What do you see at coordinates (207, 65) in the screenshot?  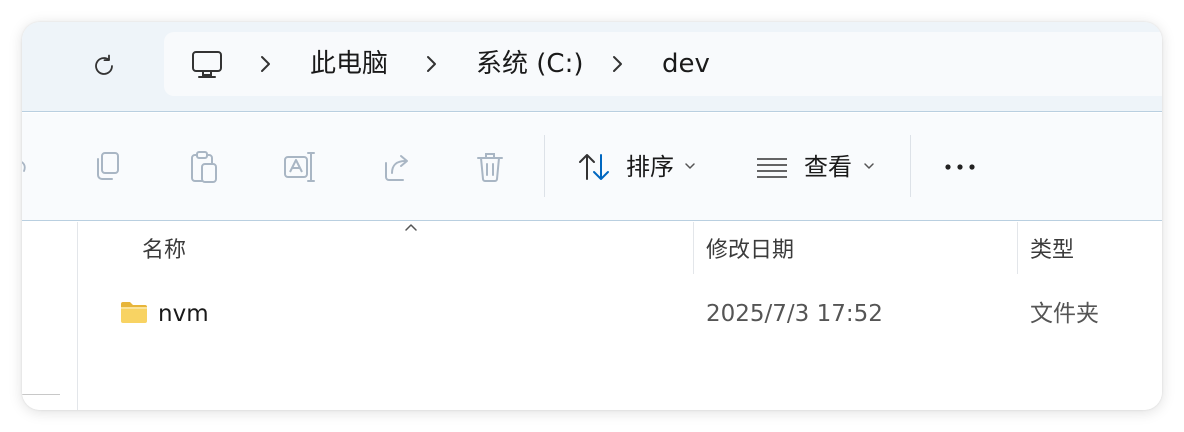 I see `computer-icon` at bounding box center [207, 65].